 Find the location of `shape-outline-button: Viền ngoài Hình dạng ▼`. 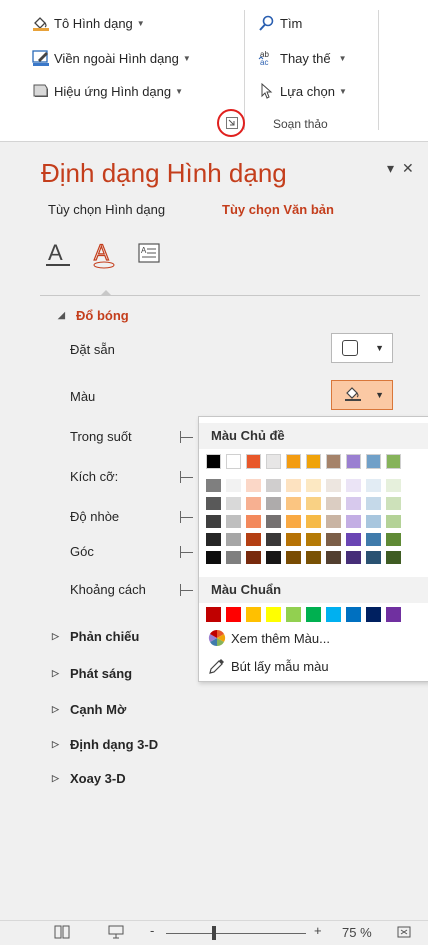

shape-outline-button: Viền ngoài Hình dạng ▼ is located at coordinates (111, 58).